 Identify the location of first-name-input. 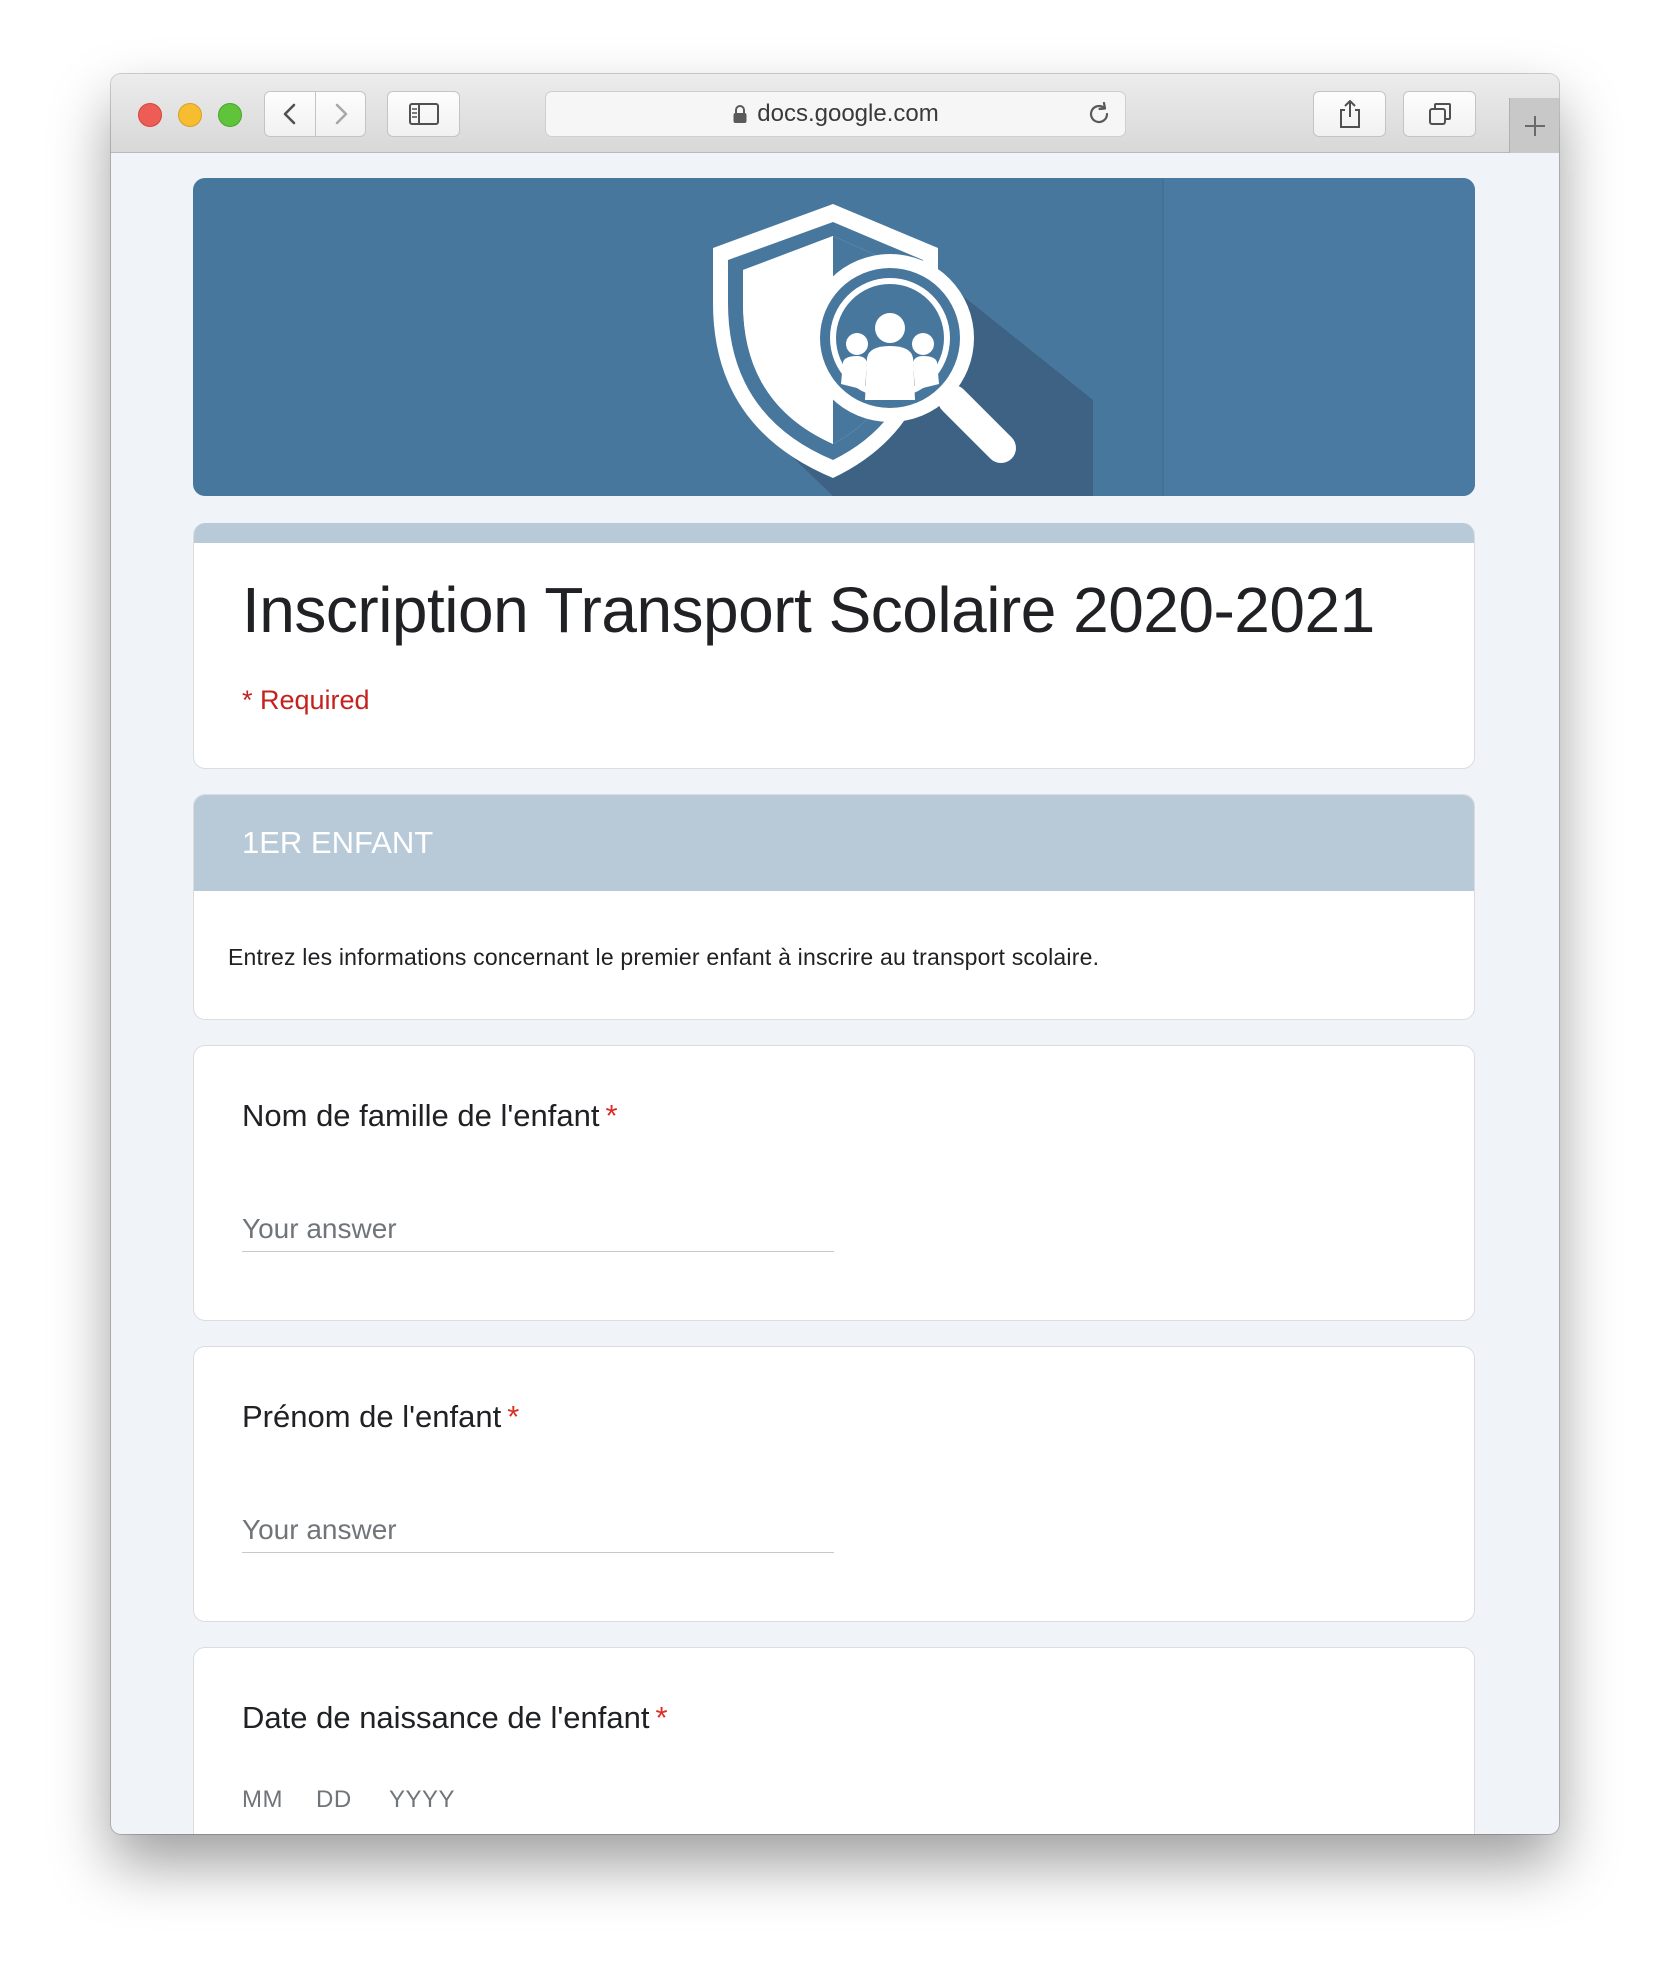
(538, 1525).